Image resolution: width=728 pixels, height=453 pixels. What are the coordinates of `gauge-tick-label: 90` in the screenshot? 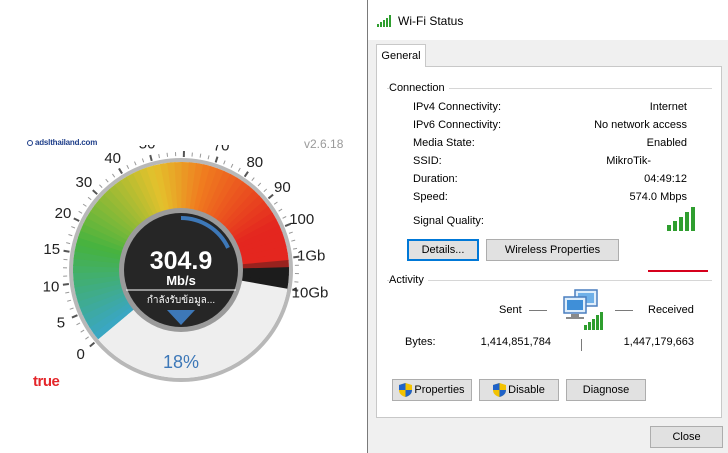 It's located at (282, 187).